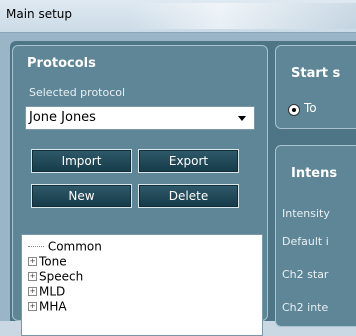 Image resolution: width=356 pixels, height=336 pixels. What do you see at coordinates (314, 173) in the screenshot?
I see `intensity-header: Intens` at bounding box center [314, 173].